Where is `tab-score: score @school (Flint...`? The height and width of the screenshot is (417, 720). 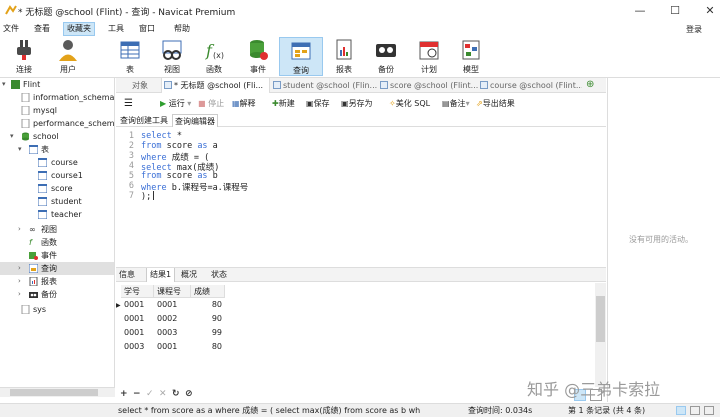
tab-score: score @school (Flint... is located at coordinates (428, 85).